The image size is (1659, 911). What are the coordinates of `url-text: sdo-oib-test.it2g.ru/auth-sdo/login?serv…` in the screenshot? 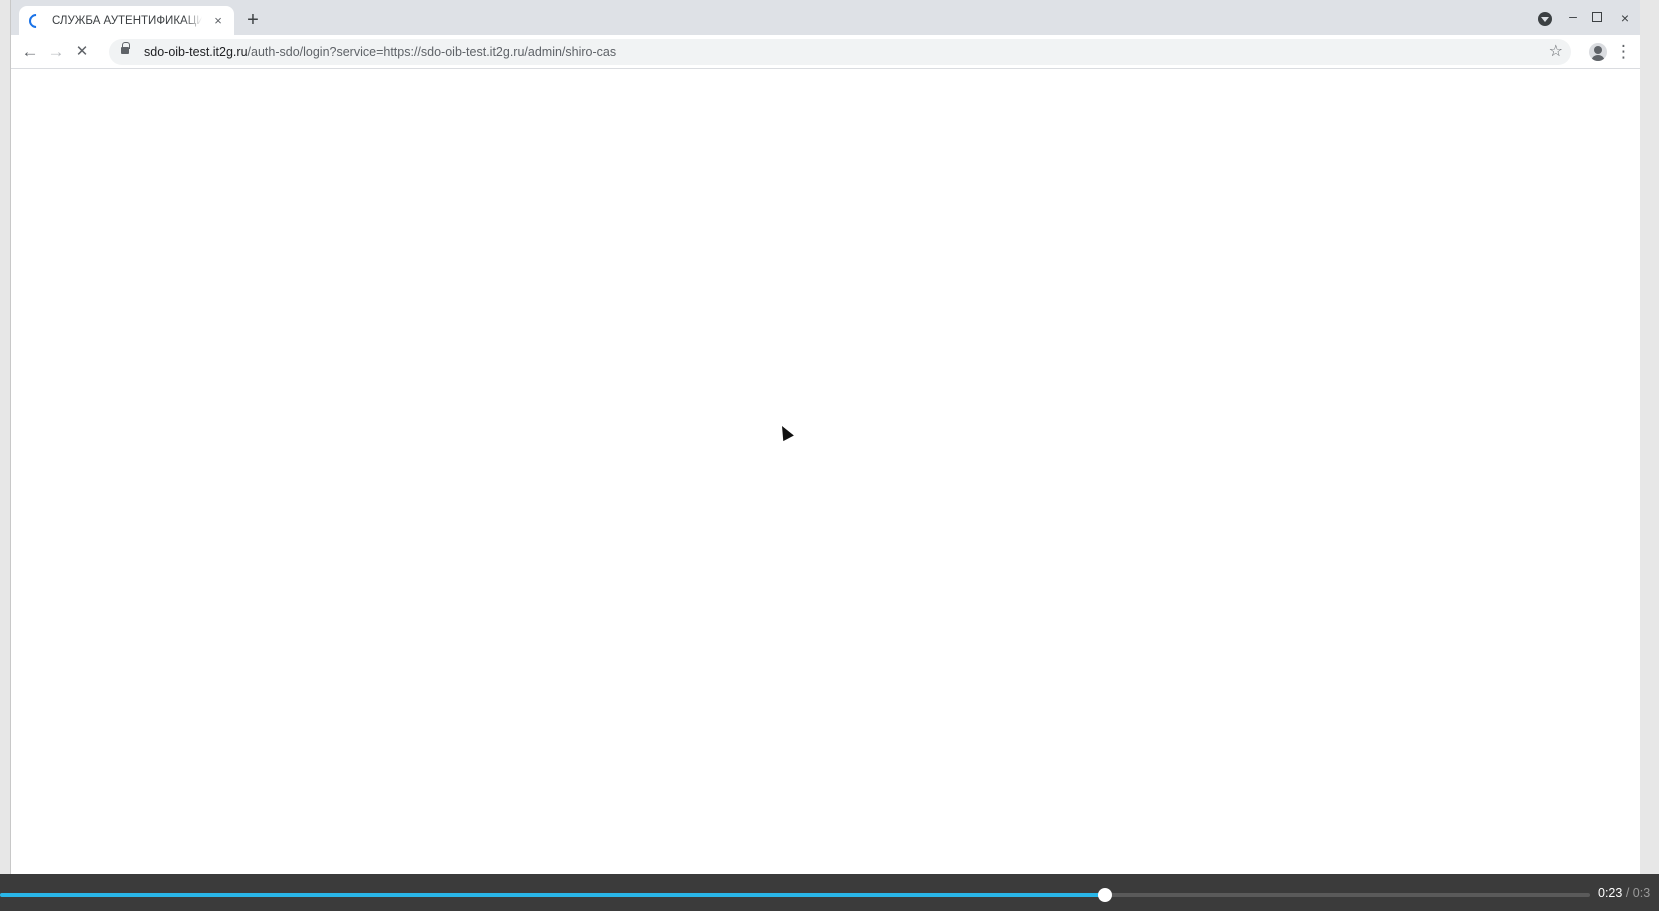 It's located at (380, 52).